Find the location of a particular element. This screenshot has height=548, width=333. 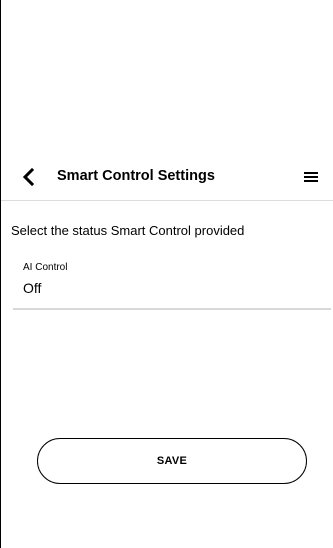

ai-control-select: AI Control Off is located at coordinates (172, 284).